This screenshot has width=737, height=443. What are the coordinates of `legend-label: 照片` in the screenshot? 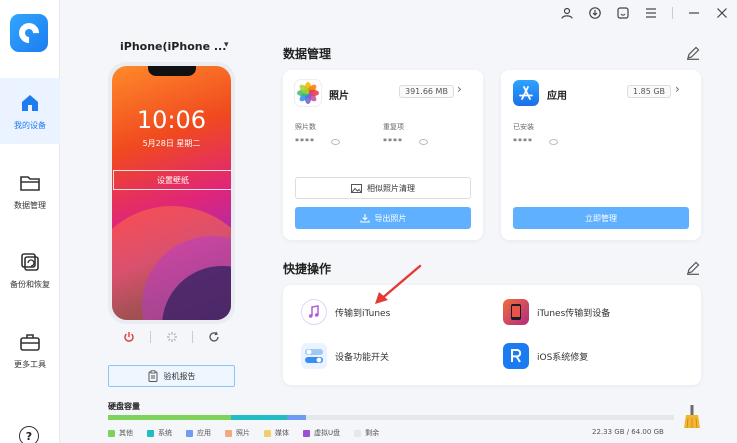 It's located at (243, 433).